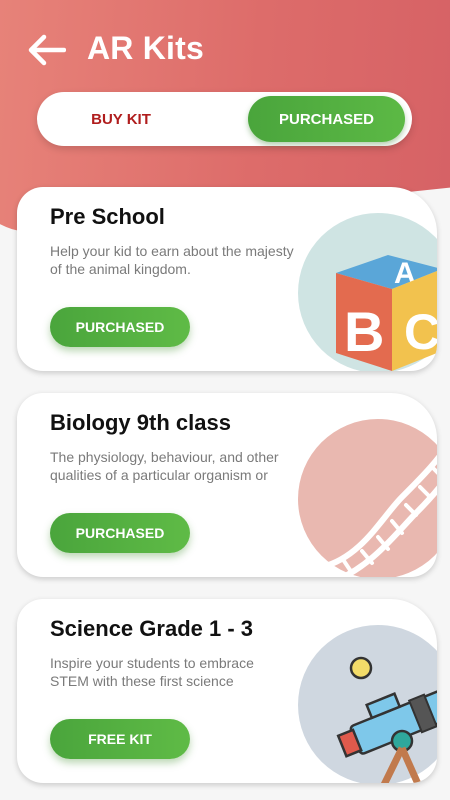 This screenshot has height=800, width=450. Describe the element at coordinates (420, 332) in the screenshot. I see `svg-text: C` at that location.